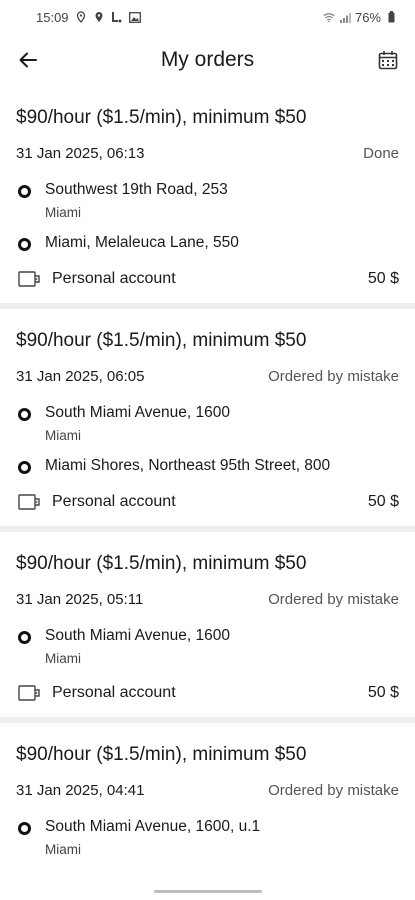 Image resolution: width=415 pixels, height=900 pixels. I want to click on point-address: Miami Shores, Northeast 95th Street, 800, so click(188, 465).